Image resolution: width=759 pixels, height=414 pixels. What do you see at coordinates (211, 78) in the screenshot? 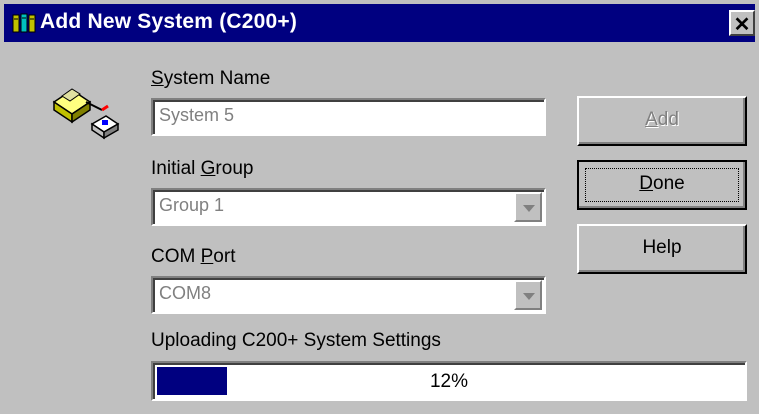
I see `system-name-label: System Name` at bounding box center [211, 78].